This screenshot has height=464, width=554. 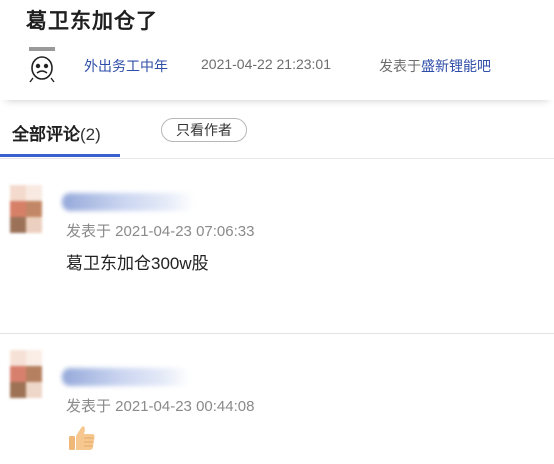 I want to click on tab-all-count: (2), so click(x=90, y=134).